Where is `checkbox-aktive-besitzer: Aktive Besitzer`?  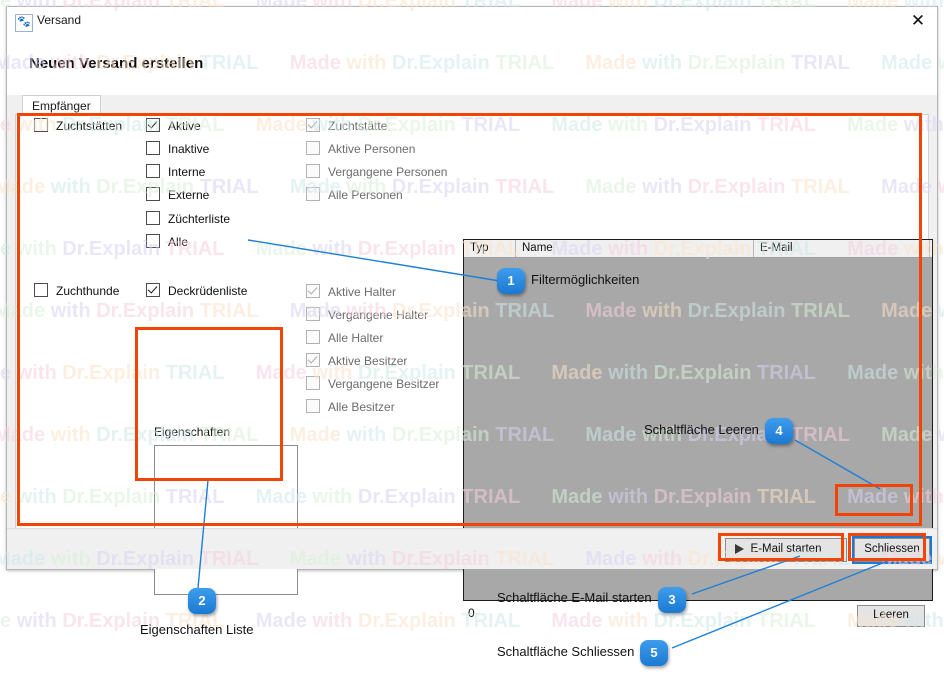 checkbox-aktive-besitzer: Aktive Besitzer is located at coordinates (356, 360).